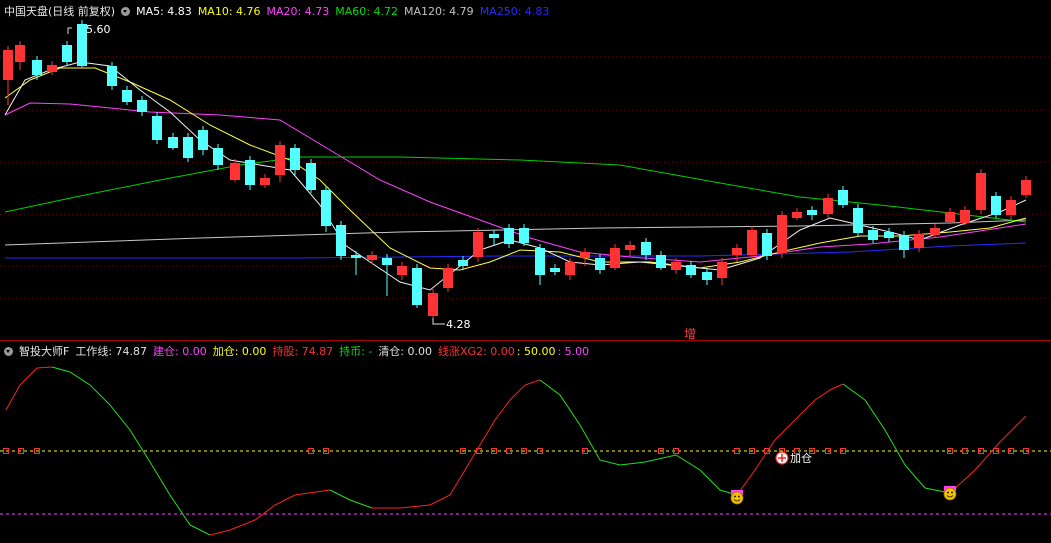  What do you see at coordinates (405, 351) in the screenshot?
I see `clear-label: 清仓: 0.00` at bounding box center [405, 351].